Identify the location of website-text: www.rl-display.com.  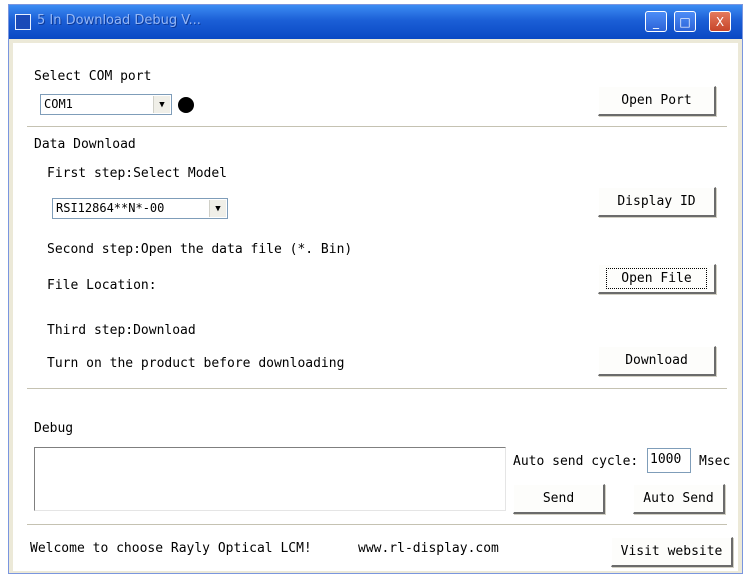
(428, 548).